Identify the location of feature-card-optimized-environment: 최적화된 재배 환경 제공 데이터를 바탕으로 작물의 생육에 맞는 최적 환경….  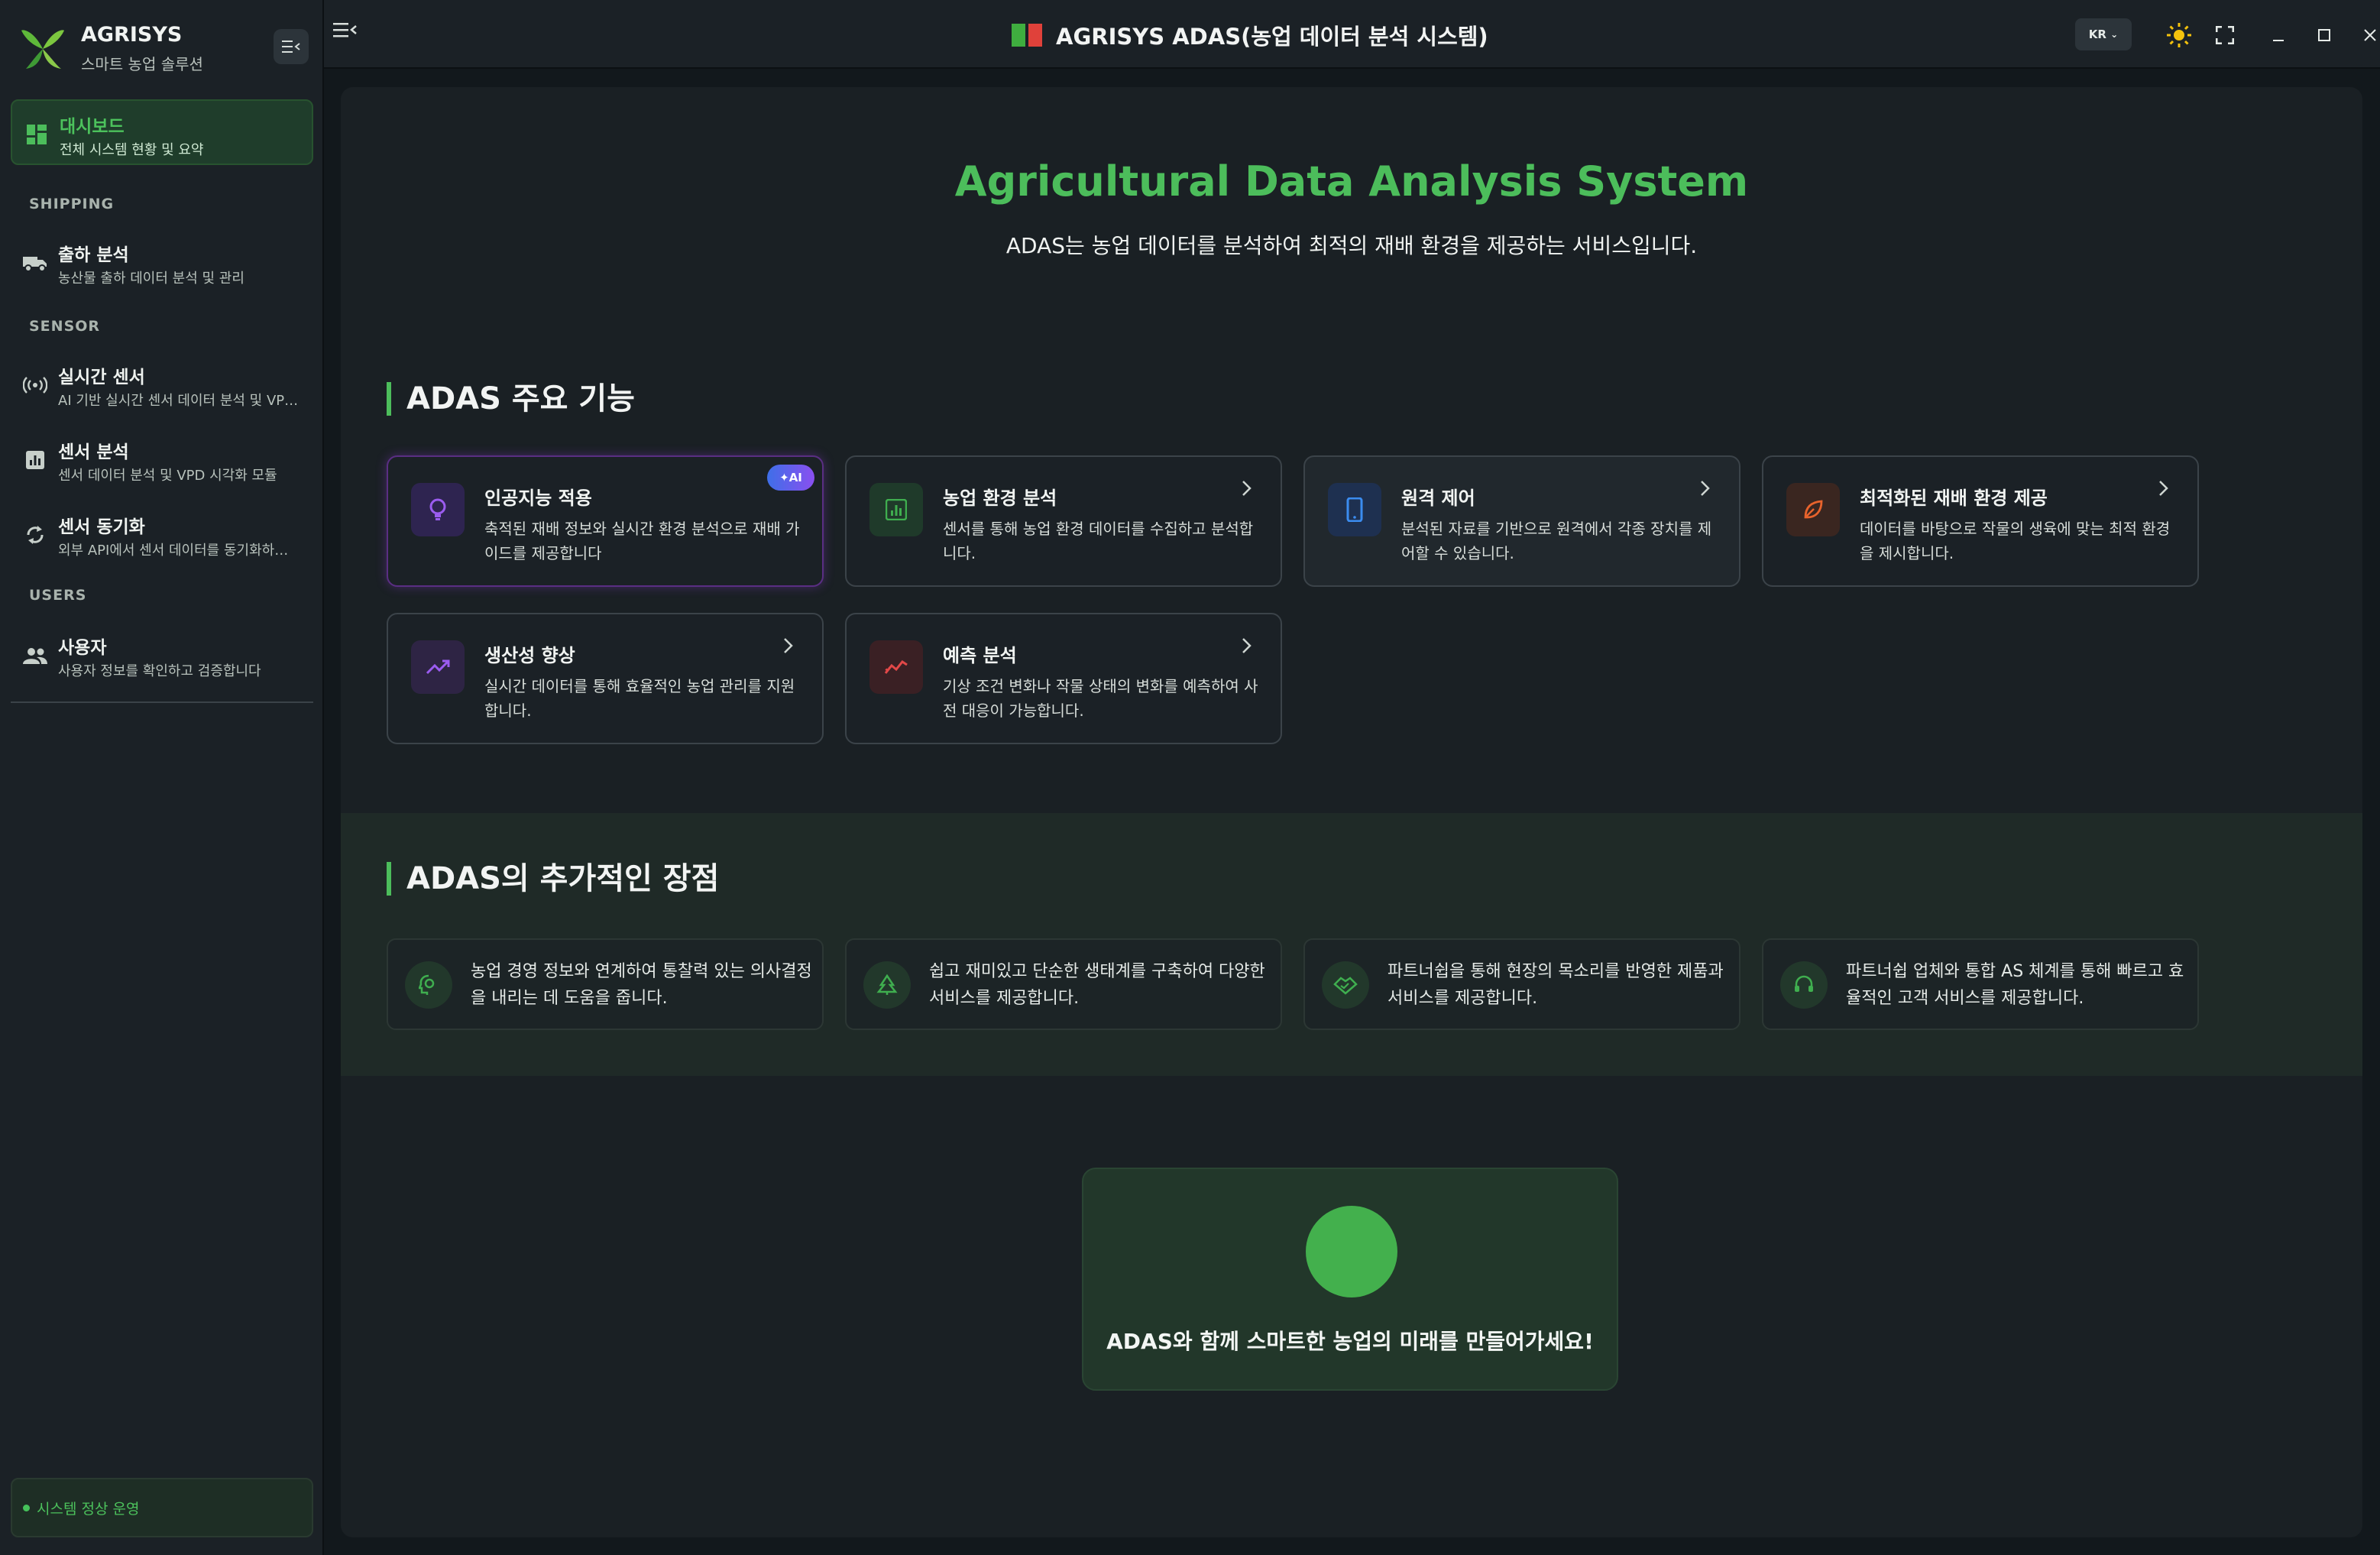
(1980, 521).